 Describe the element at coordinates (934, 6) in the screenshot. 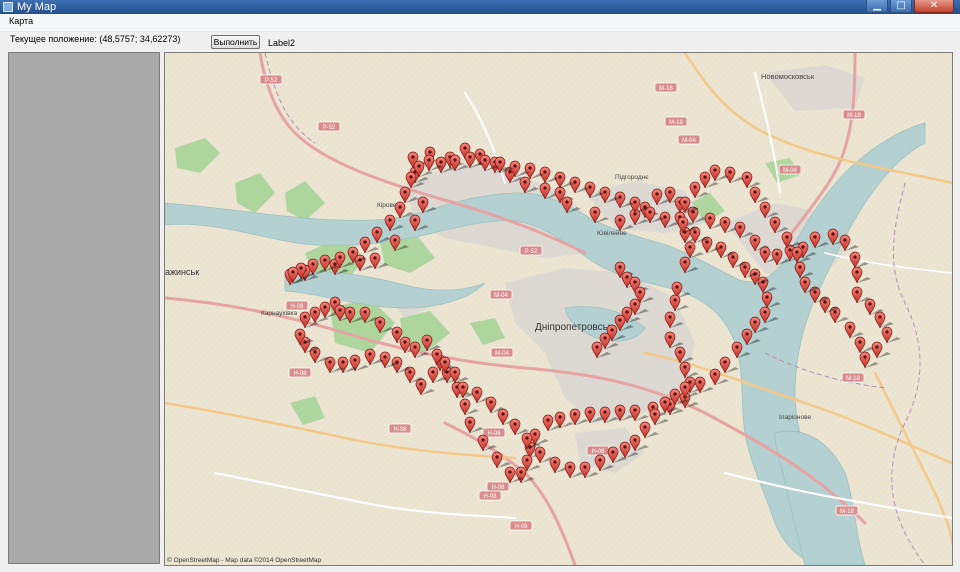

I see `close-button: ✕` at that location.